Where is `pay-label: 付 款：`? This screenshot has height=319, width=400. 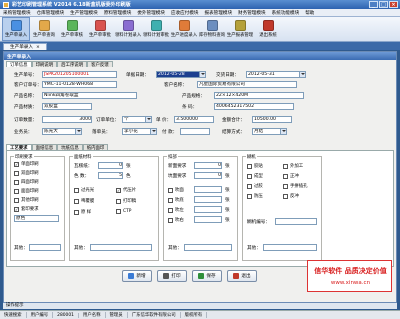
pay-label: 付 款： is located at coordinates (170, 132).